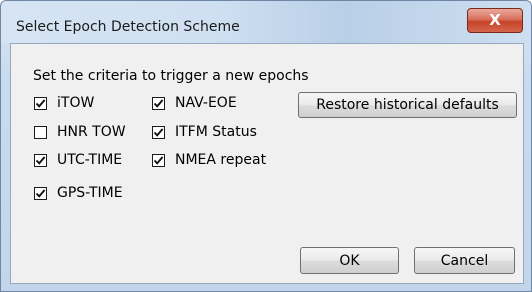  What do you see at coordinates (171, 76) in the screenshot?
I see `criteria-heading: Set the criteria to trigger a new epochs` at bounding box center [171, 76].